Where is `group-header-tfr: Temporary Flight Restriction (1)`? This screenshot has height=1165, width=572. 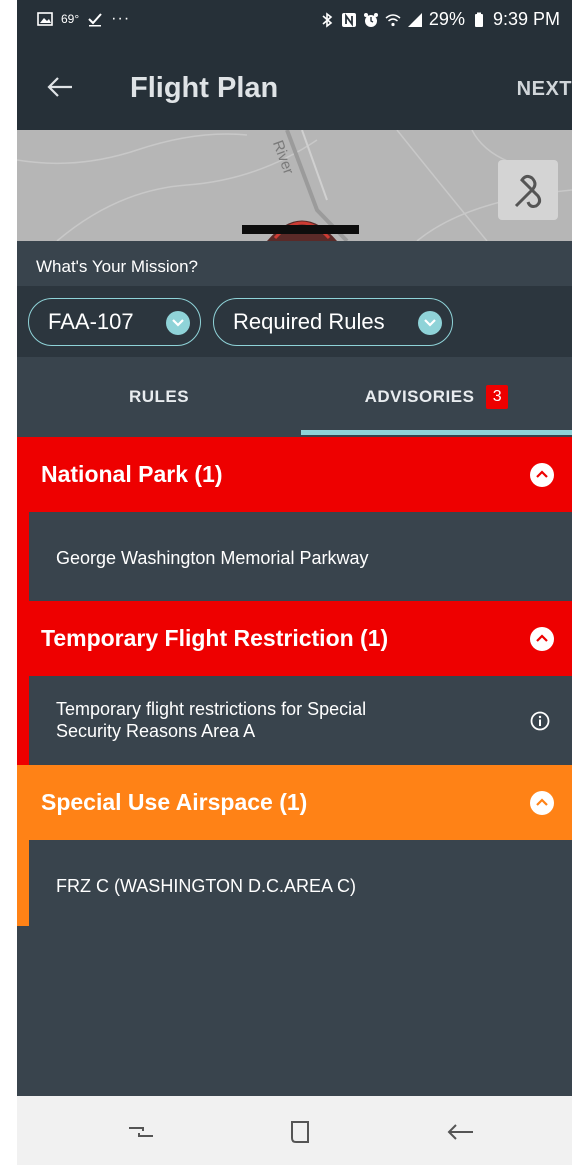
group-header-tfr: Temporary Flight Restriction (1) is located at coordinates (294, 638).